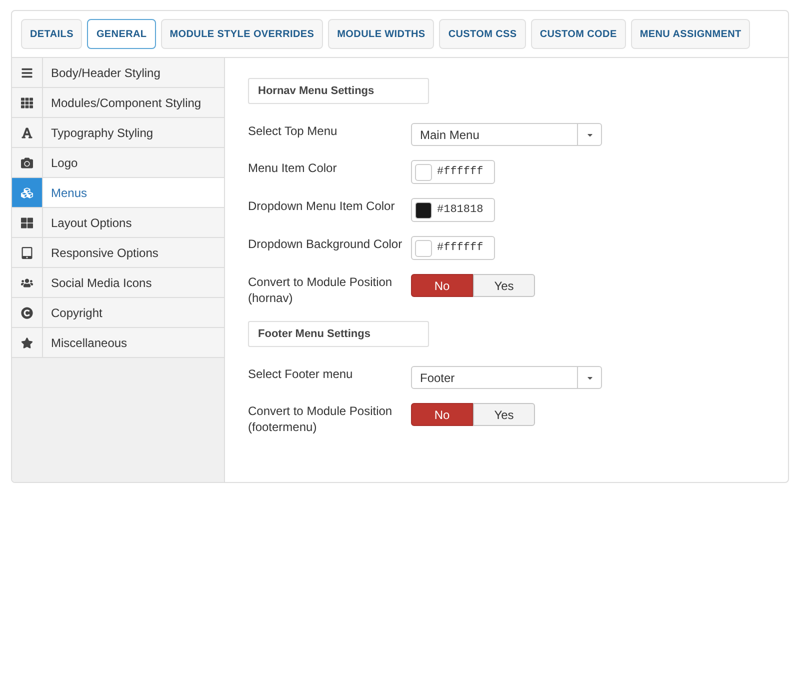 The image size is (800, 674). I want to click on cubes-icon, so click(27, 192).